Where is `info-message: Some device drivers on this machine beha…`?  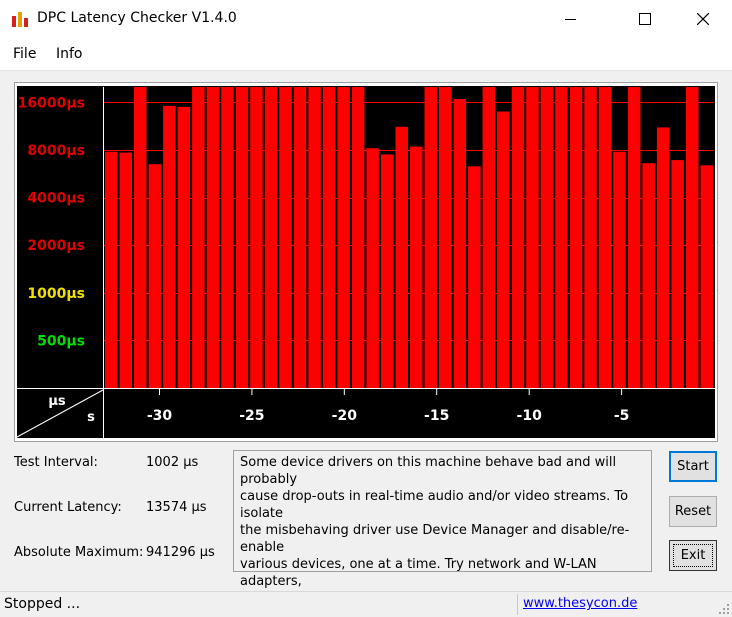 info-message: Some device drivers on this machine beha… is located at coordinates (442, 528).